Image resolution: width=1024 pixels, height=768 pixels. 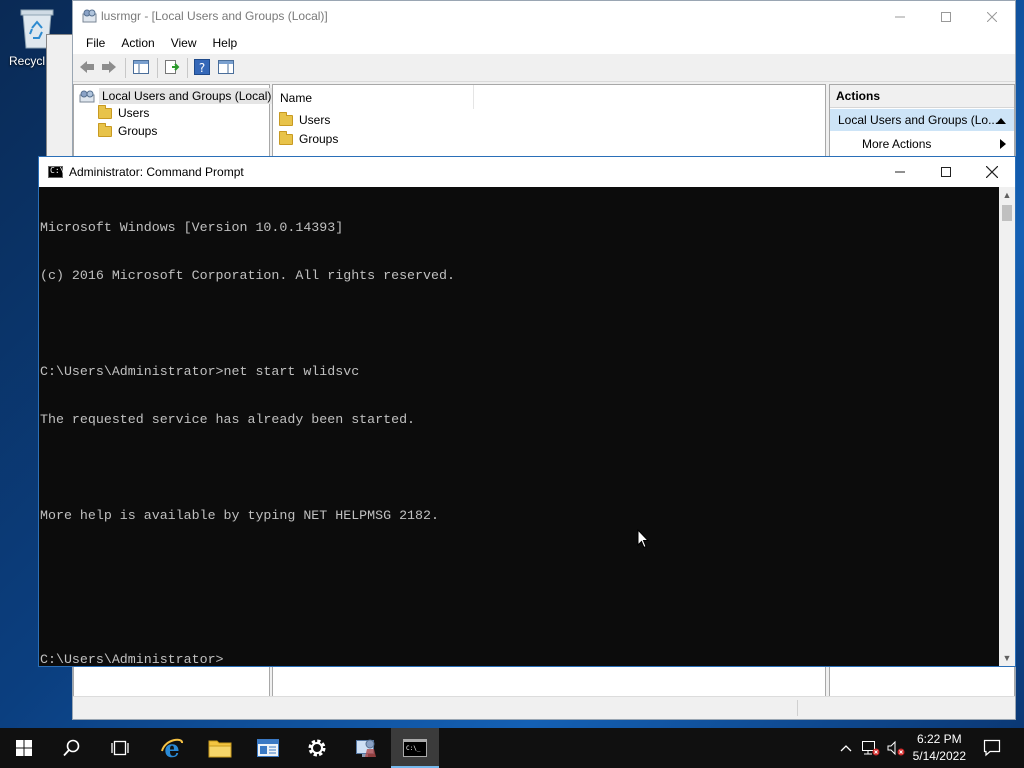 I want to click on export-list-icon, so click(x=172, y=67).